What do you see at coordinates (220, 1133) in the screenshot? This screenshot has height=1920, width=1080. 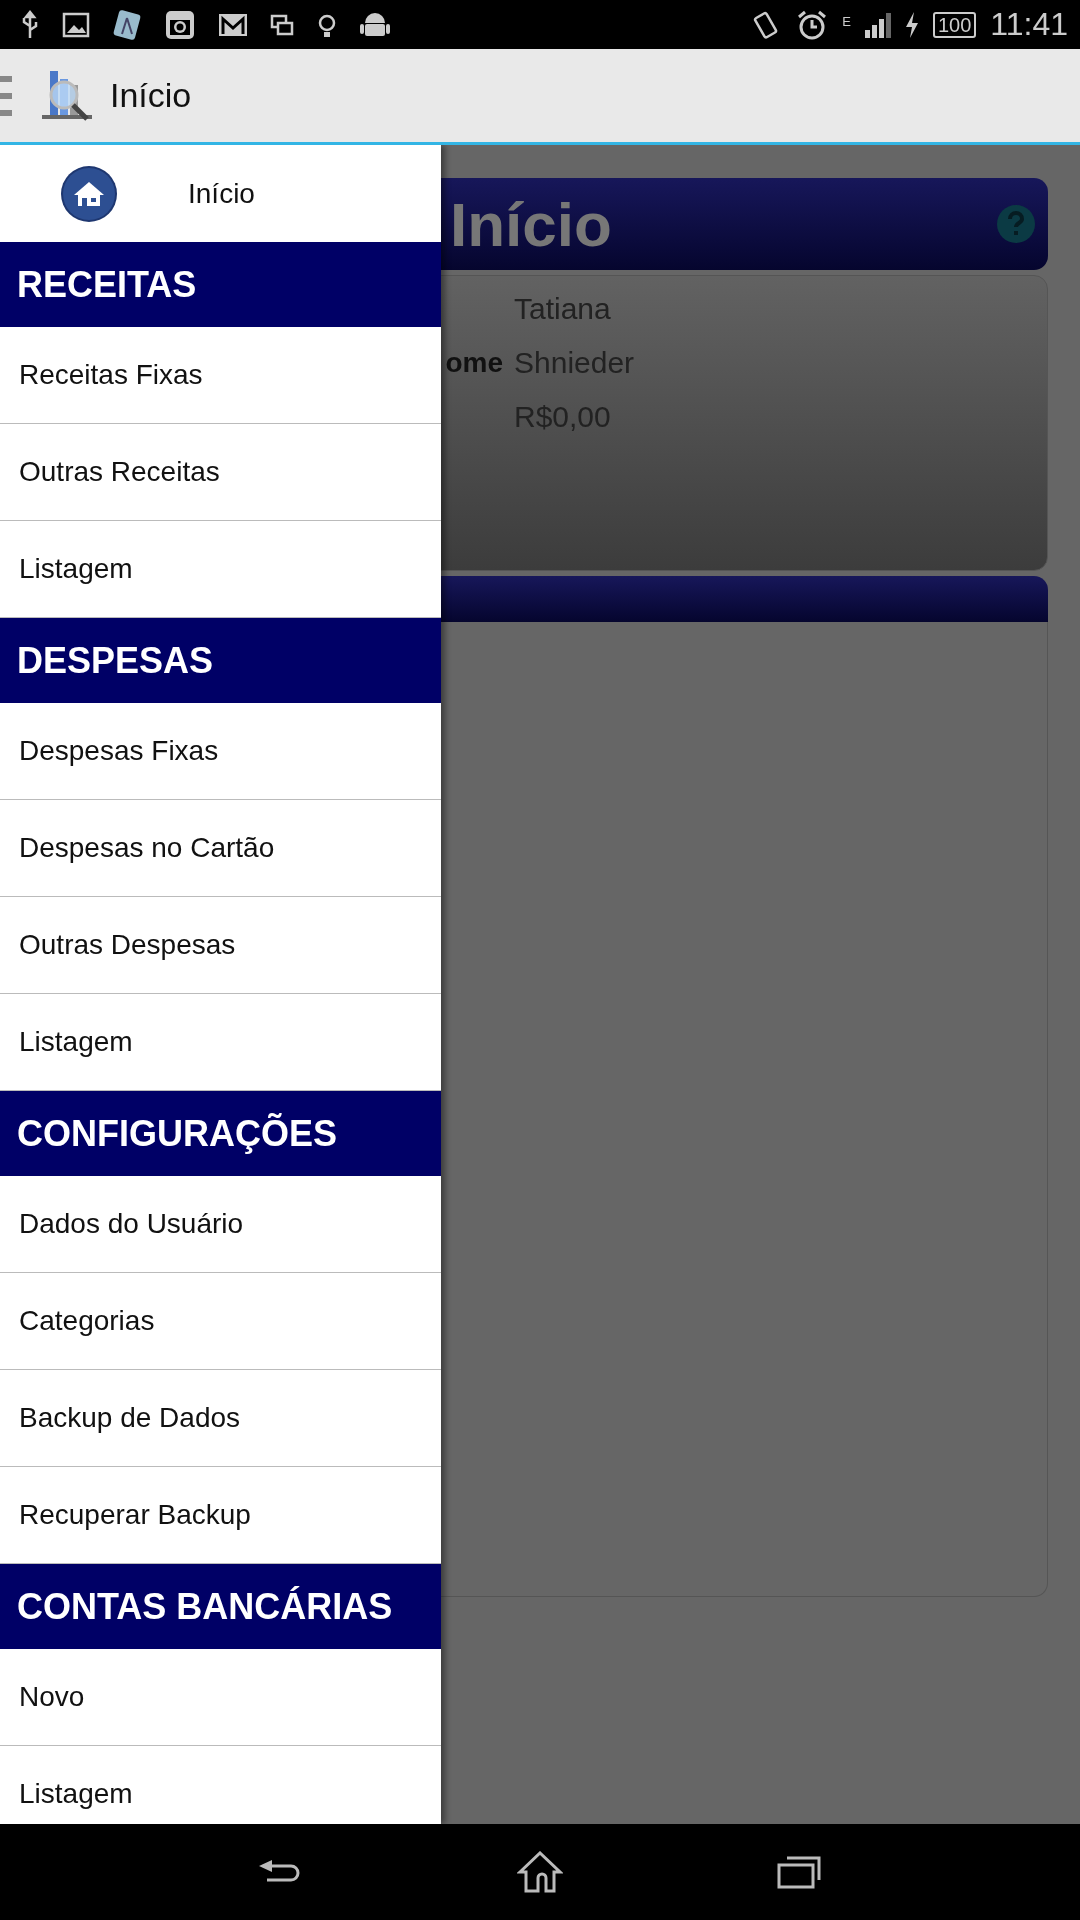 I see `section-header: CONFIGURAÇÕES` at bounding box center [220, 1133].